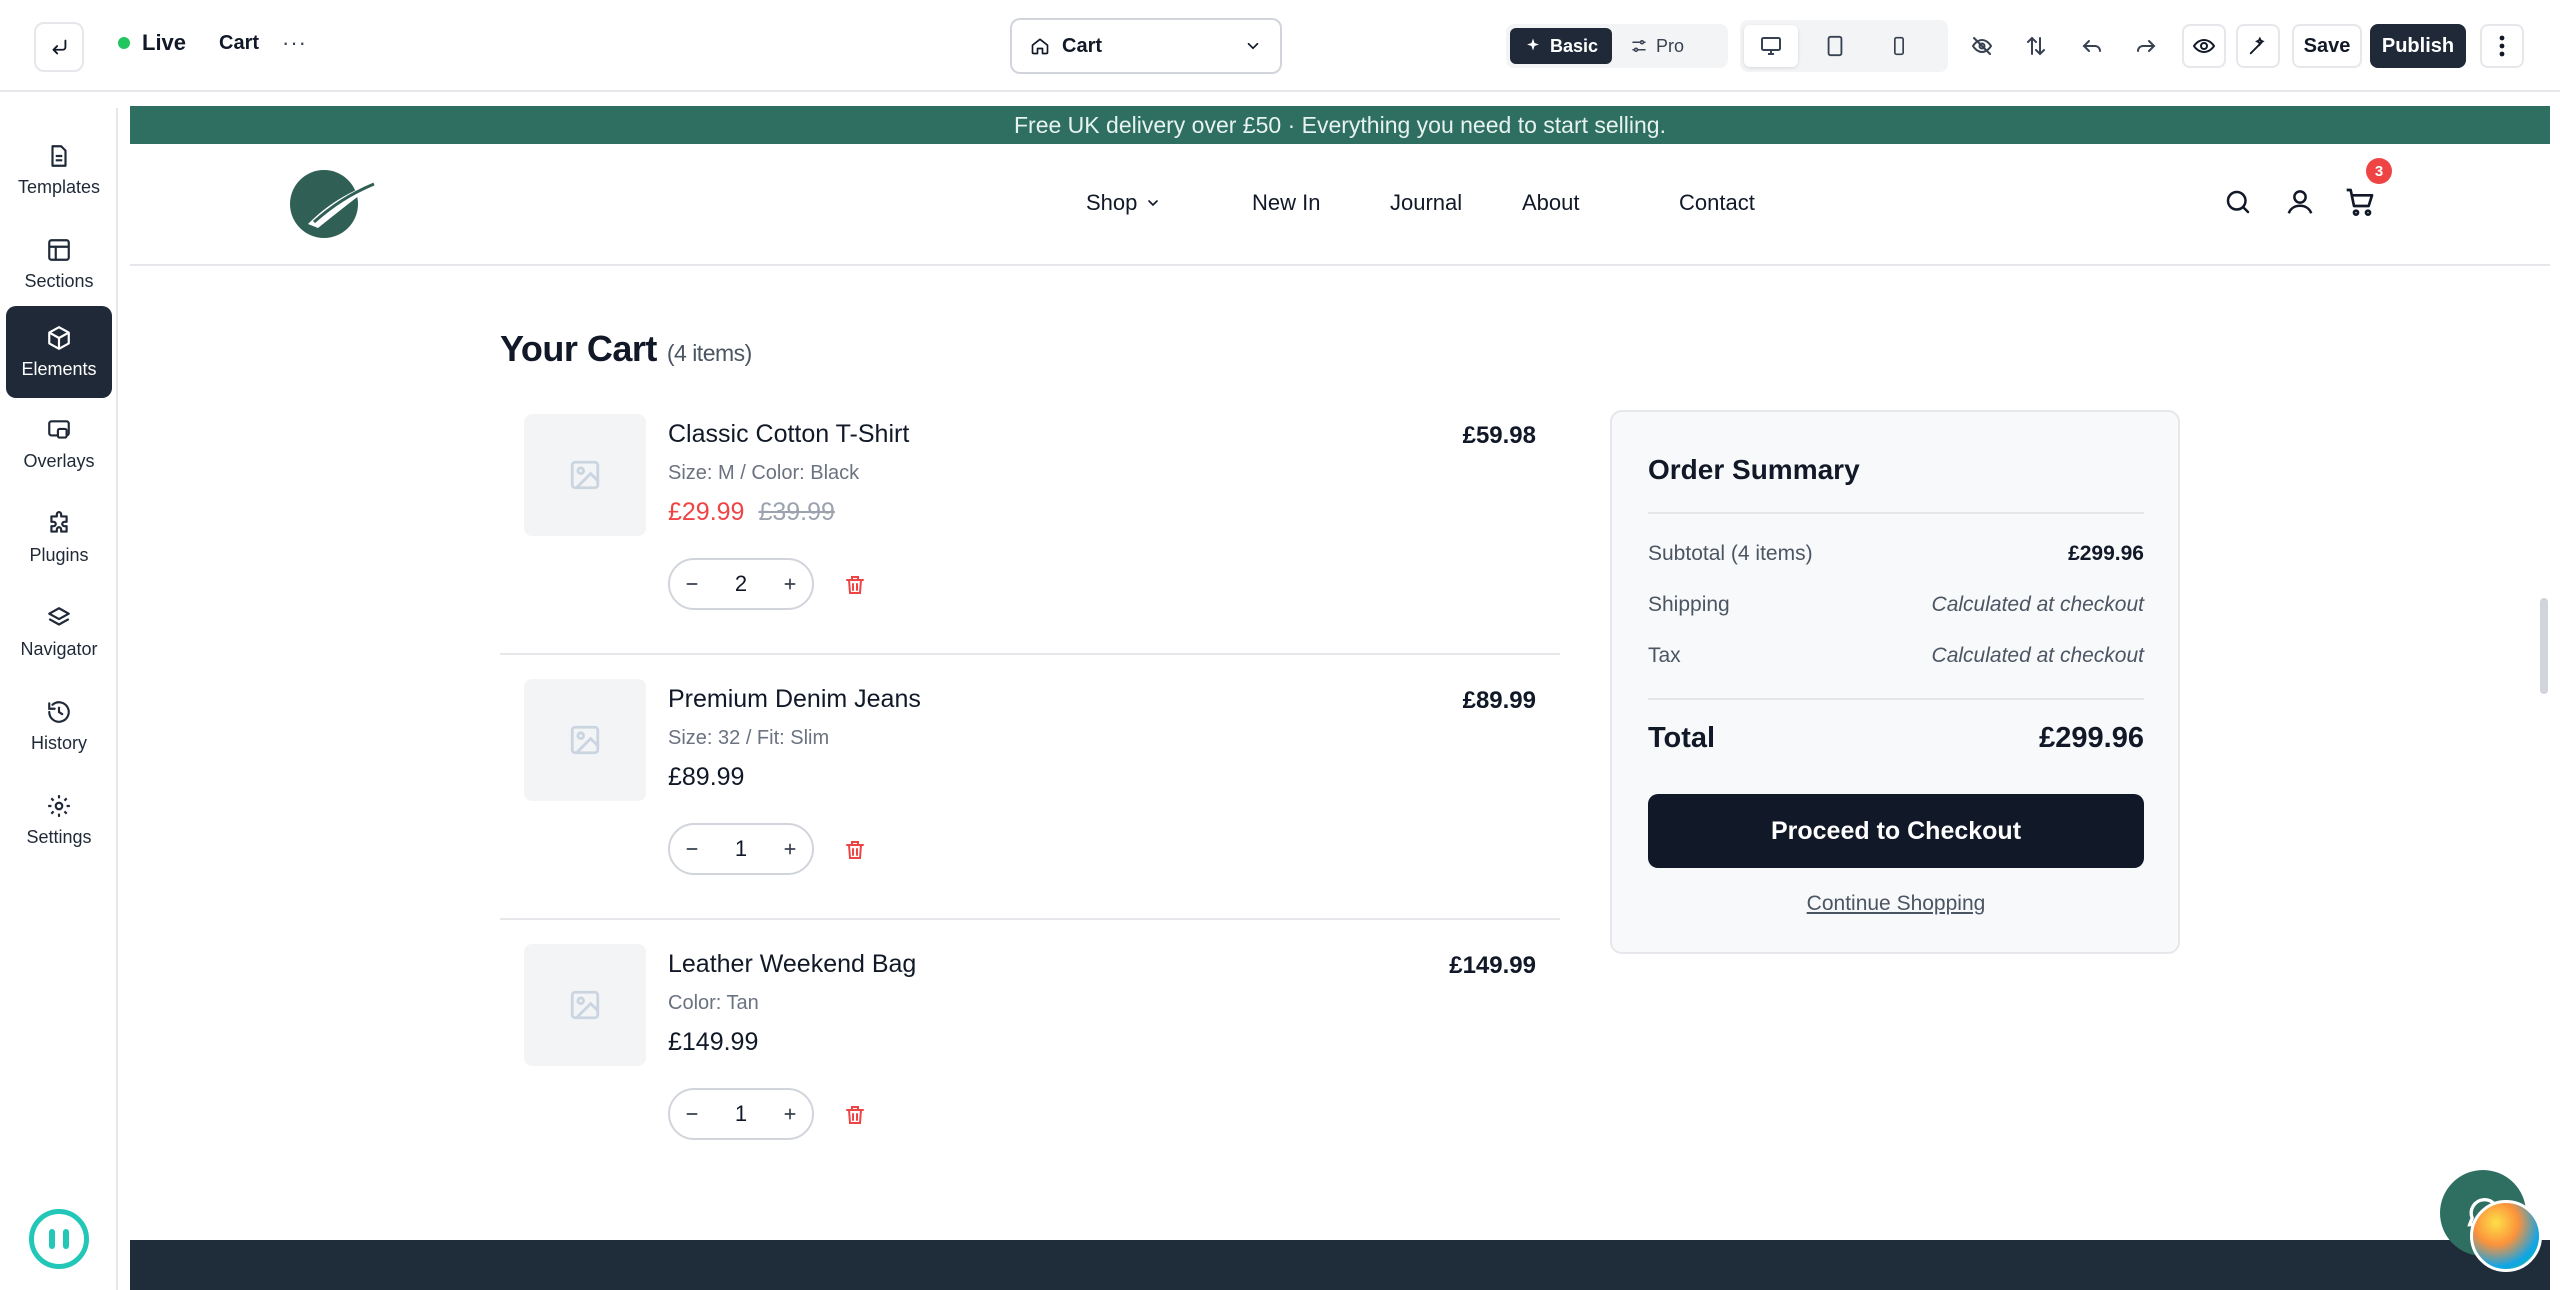  What do you see at coordinates (764, 473) in the screenshot?
I see `product-variant: Size: M / Color: Black` at bounding box center [764, 473].